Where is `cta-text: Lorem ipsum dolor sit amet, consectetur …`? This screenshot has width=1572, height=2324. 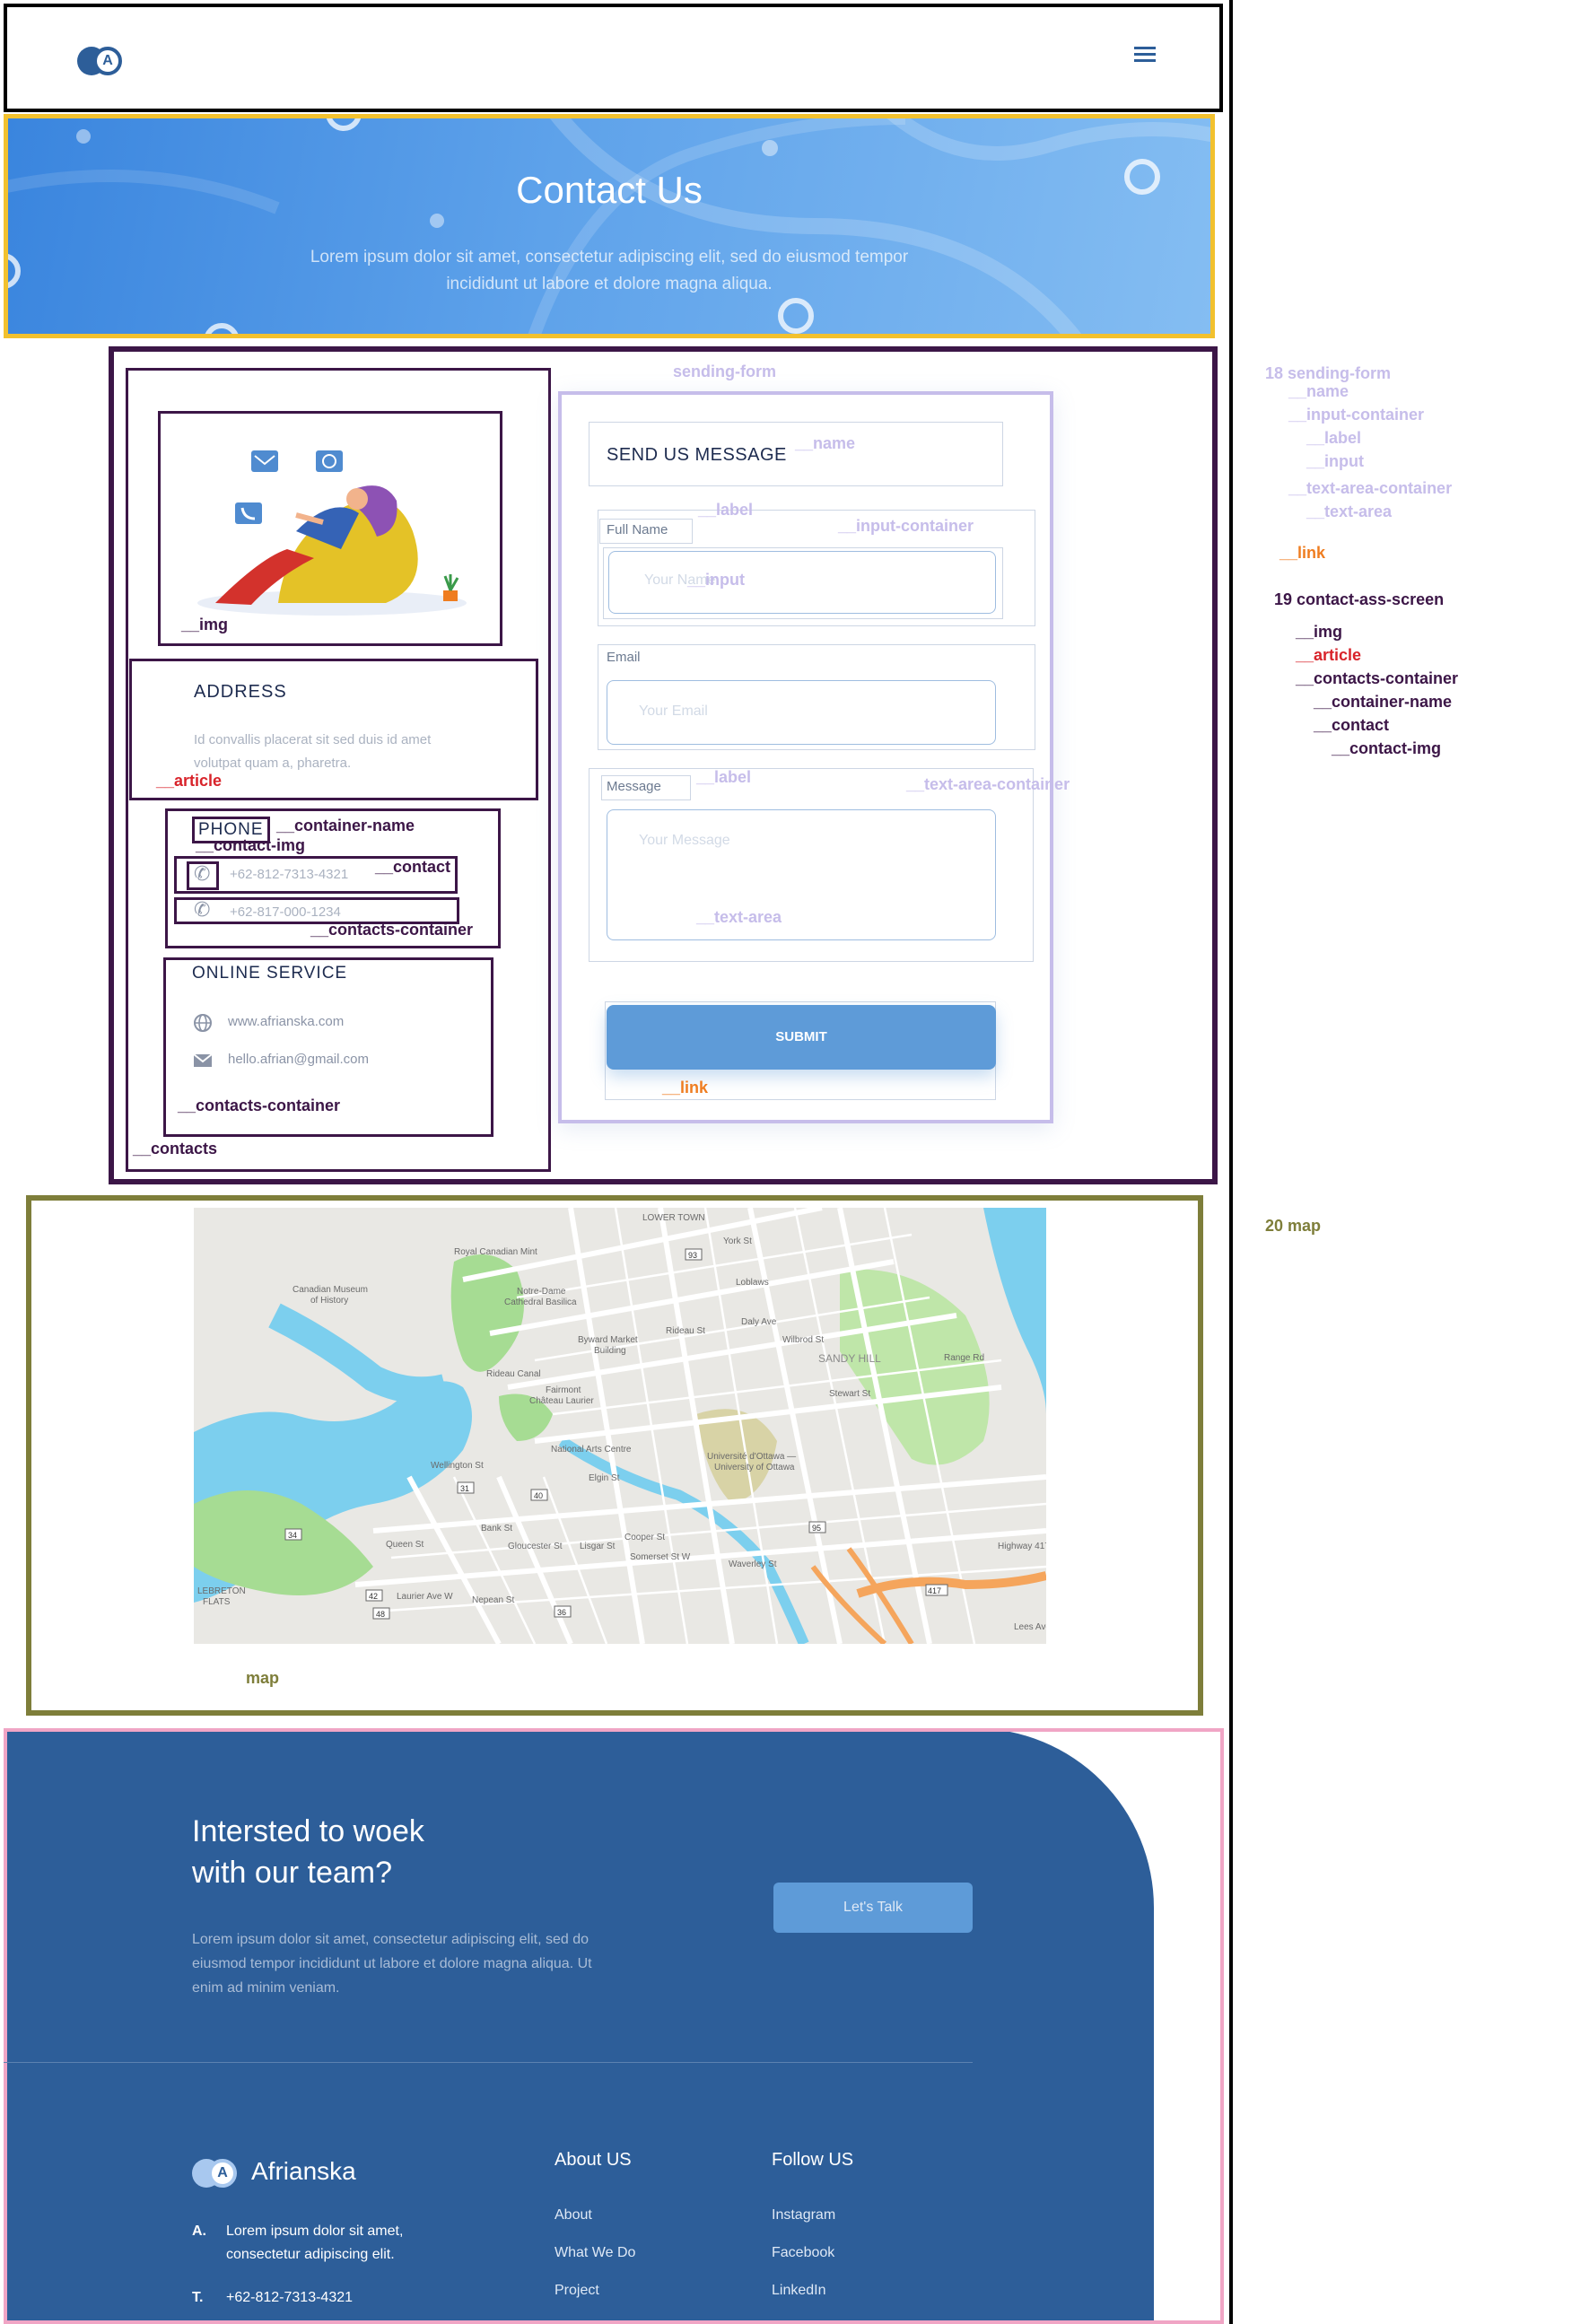 cta-text: Lorem ipsum dolor sit amet, consectetur … is located at coordinates (392, 1964).